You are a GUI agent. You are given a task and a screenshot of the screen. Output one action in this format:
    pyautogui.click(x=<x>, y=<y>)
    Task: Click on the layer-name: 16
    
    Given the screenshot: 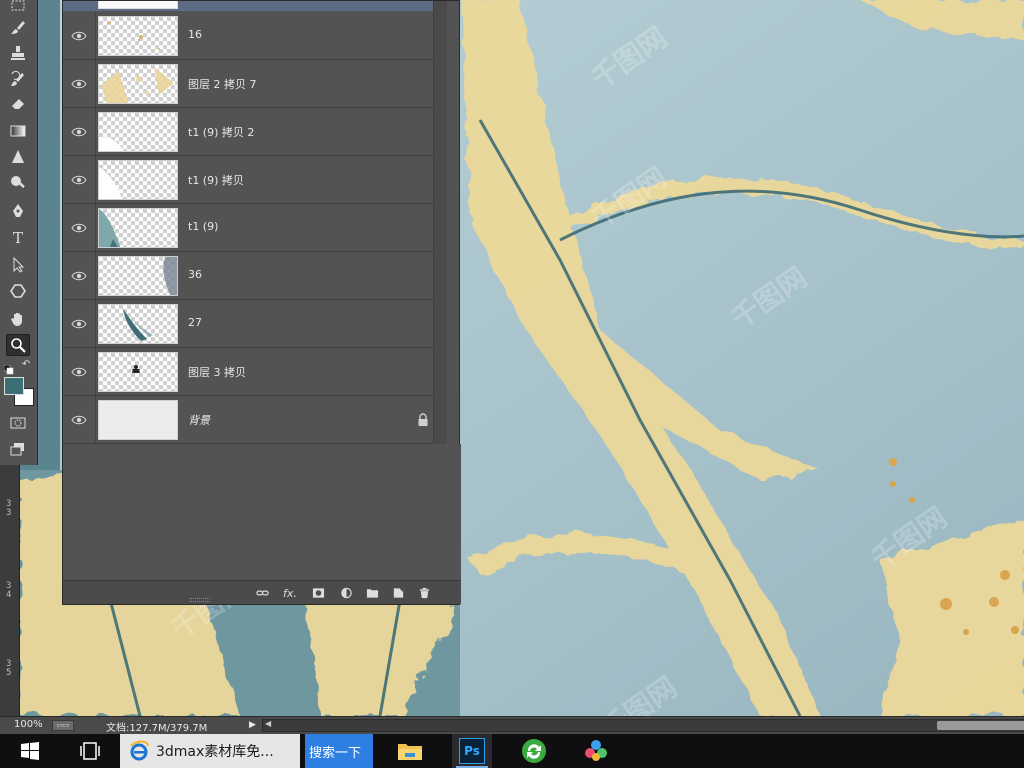 What is the action you would take?
    pyautogui.click(x=195, y=34)
    